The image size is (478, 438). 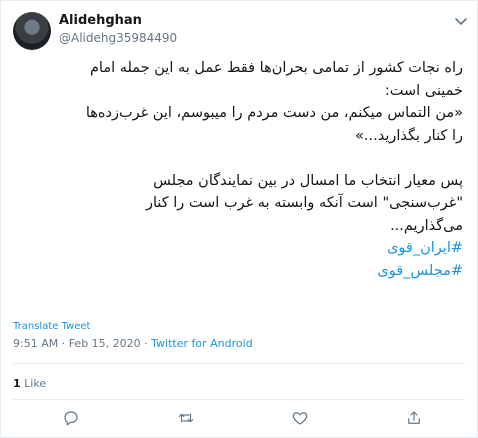 What do you see at coordinates (300, 418) in the screenshot?
I see `heart-icon` at bounding box center [300, 418].